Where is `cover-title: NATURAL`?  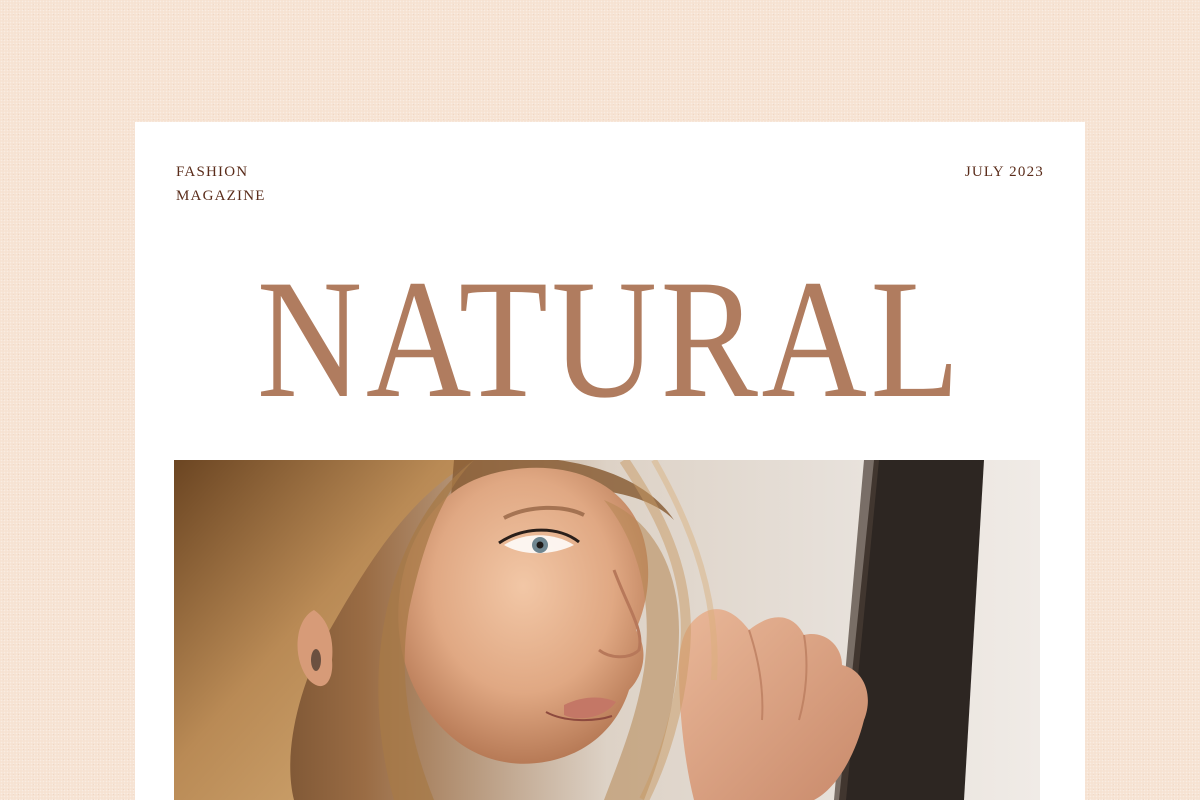
cover-title: NATURAL is located at coordinates (610, 339).